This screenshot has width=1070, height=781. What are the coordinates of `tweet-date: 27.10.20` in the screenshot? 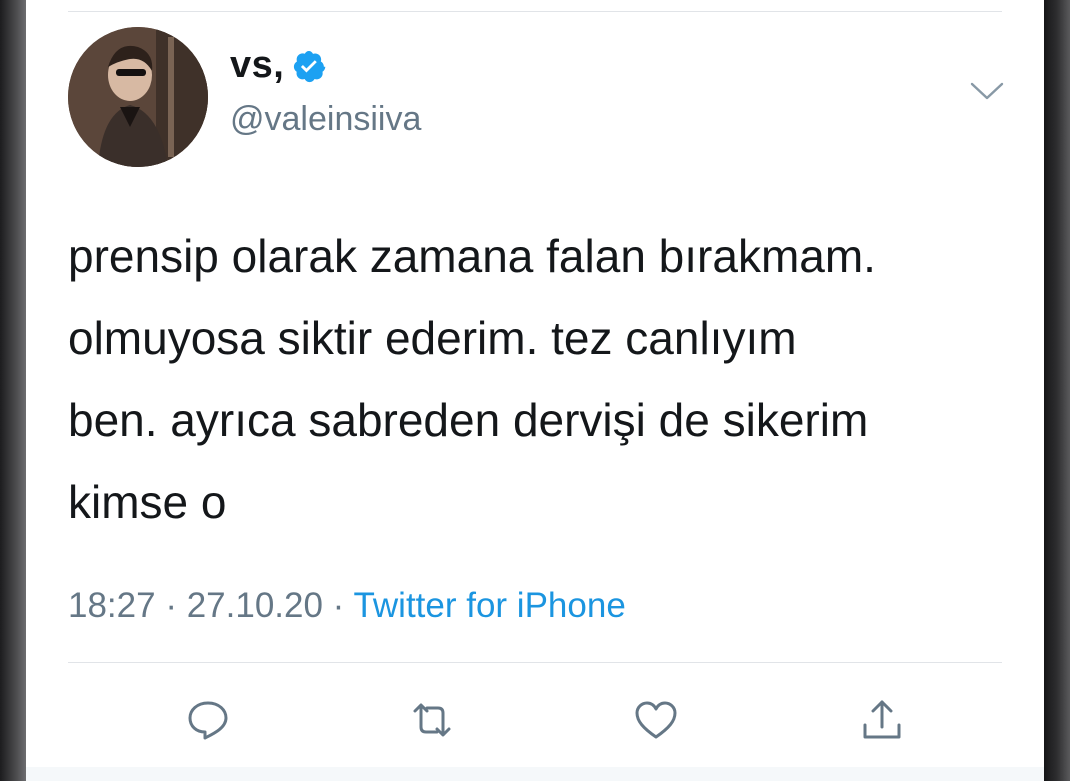 It's located at (255, 605).